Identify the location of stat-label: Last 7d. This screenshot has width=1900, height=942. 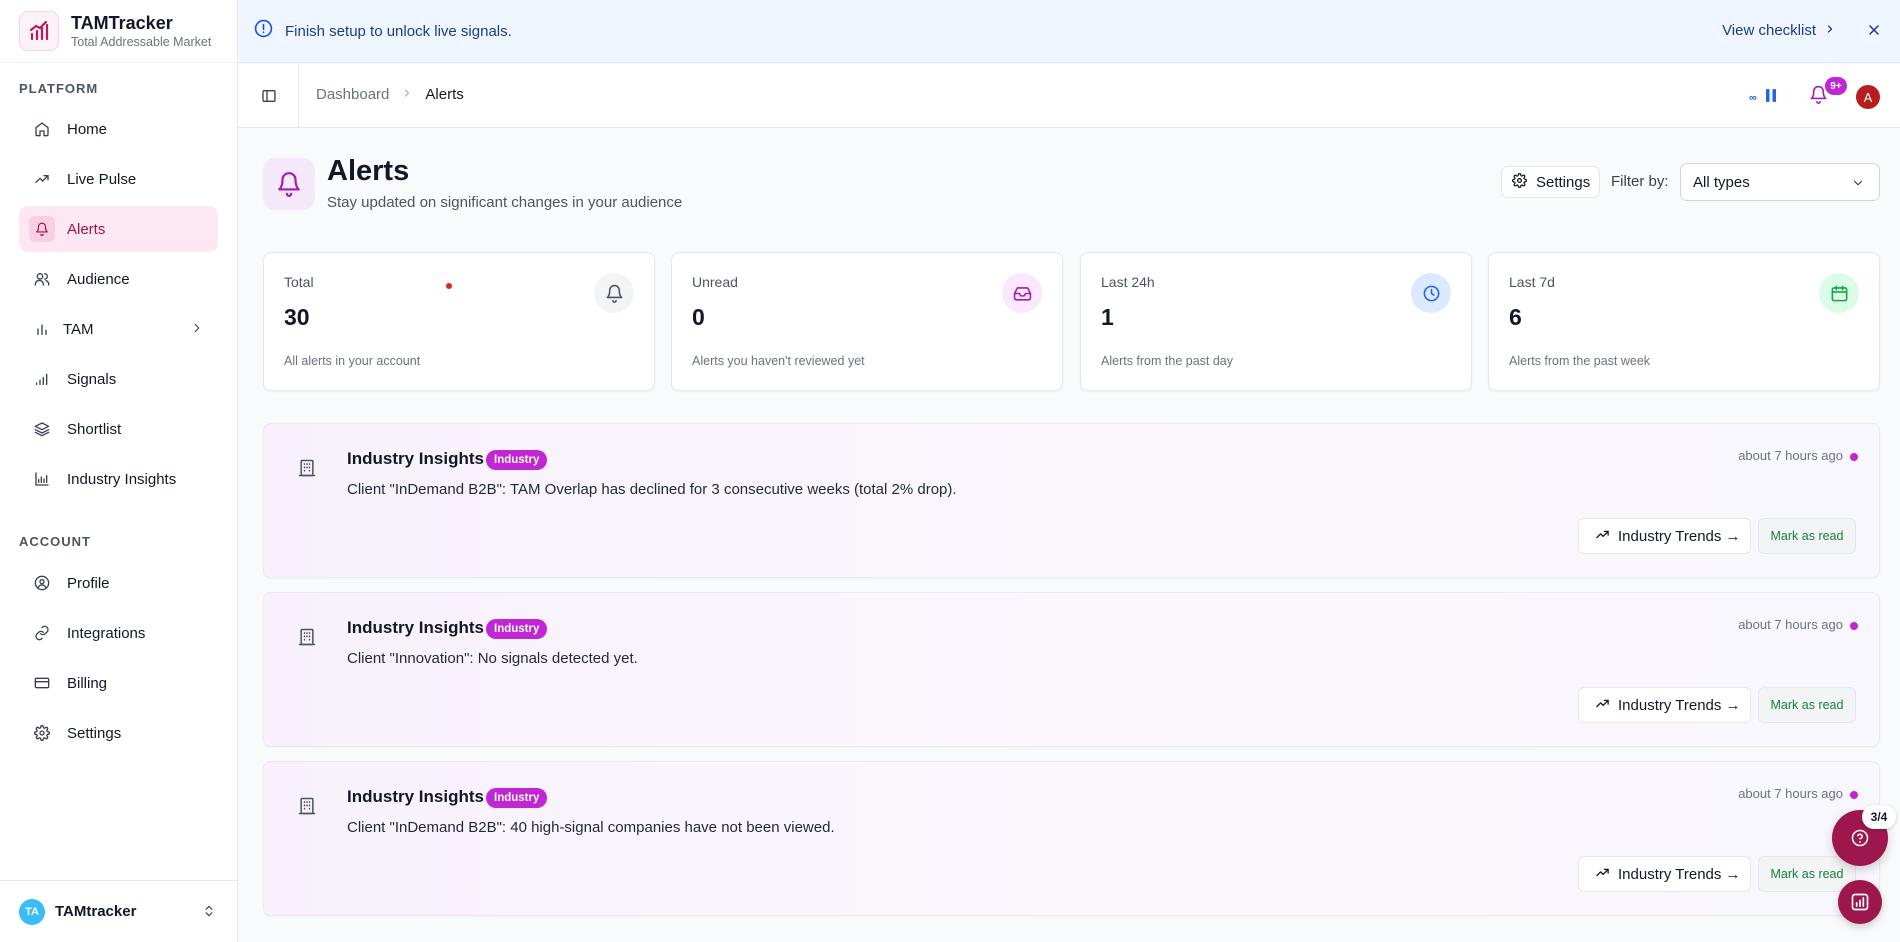
(1532, 282).